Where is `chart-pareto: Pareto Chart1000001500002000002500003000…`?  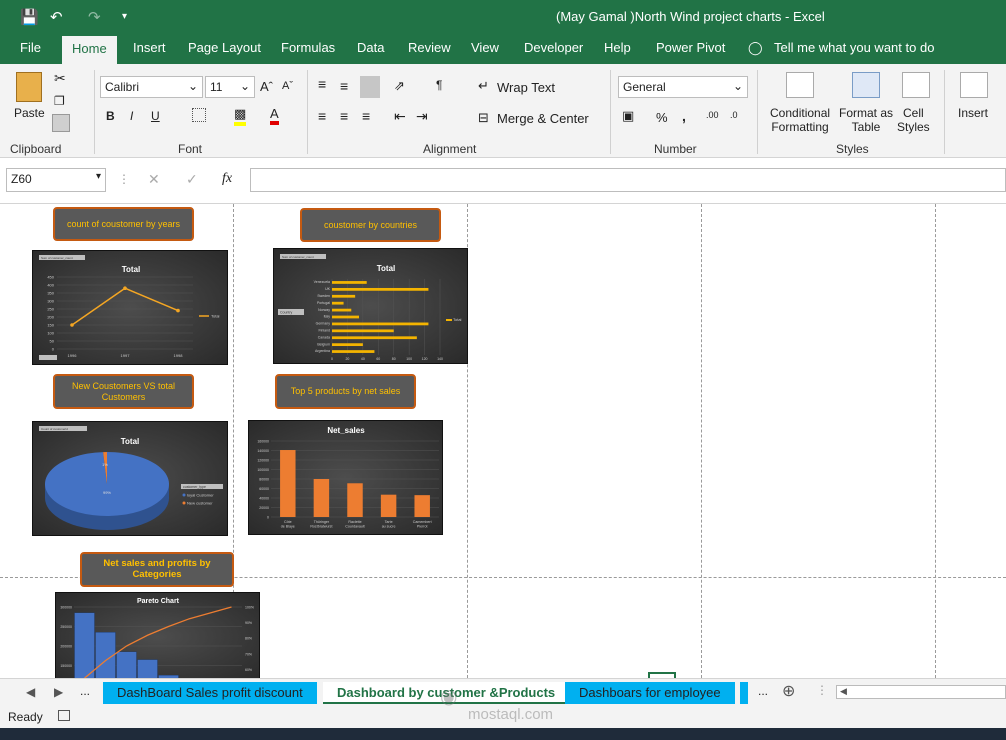 chart-pareto: Pareto Chart1000001500002000002500003000… is located at coordinates (157, 635).